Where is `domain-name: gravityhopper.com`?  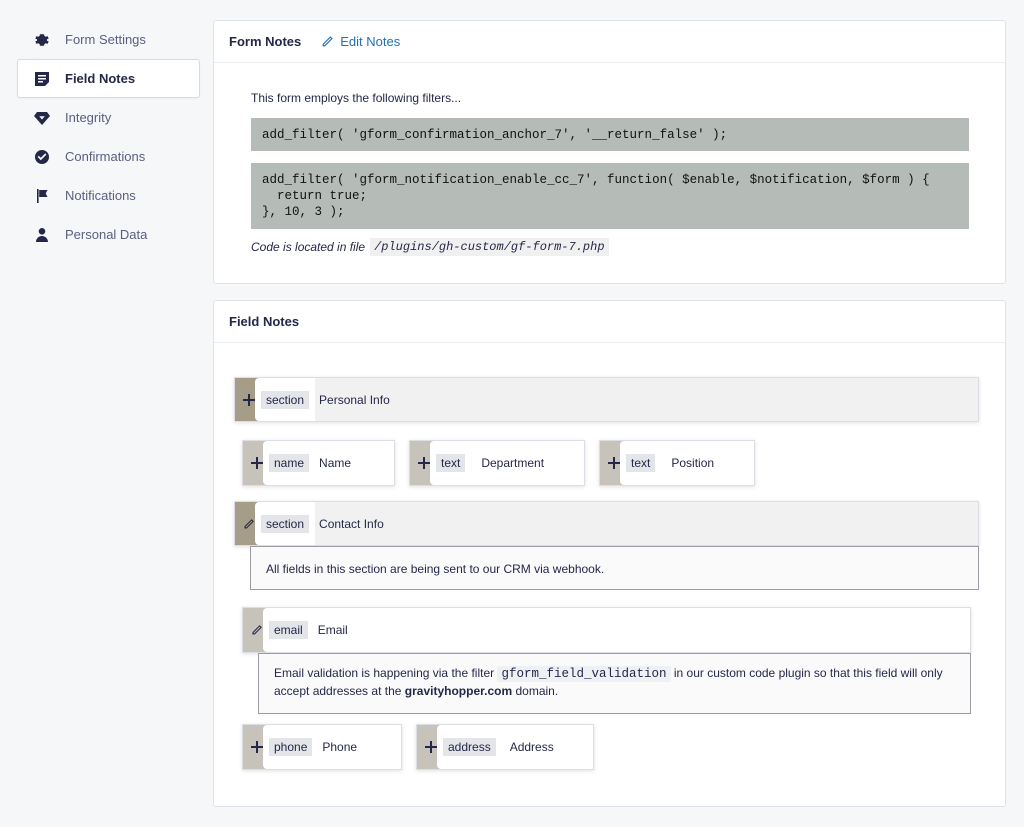
domain-name: gravityhopper.com is located at coordinates (458, 691).